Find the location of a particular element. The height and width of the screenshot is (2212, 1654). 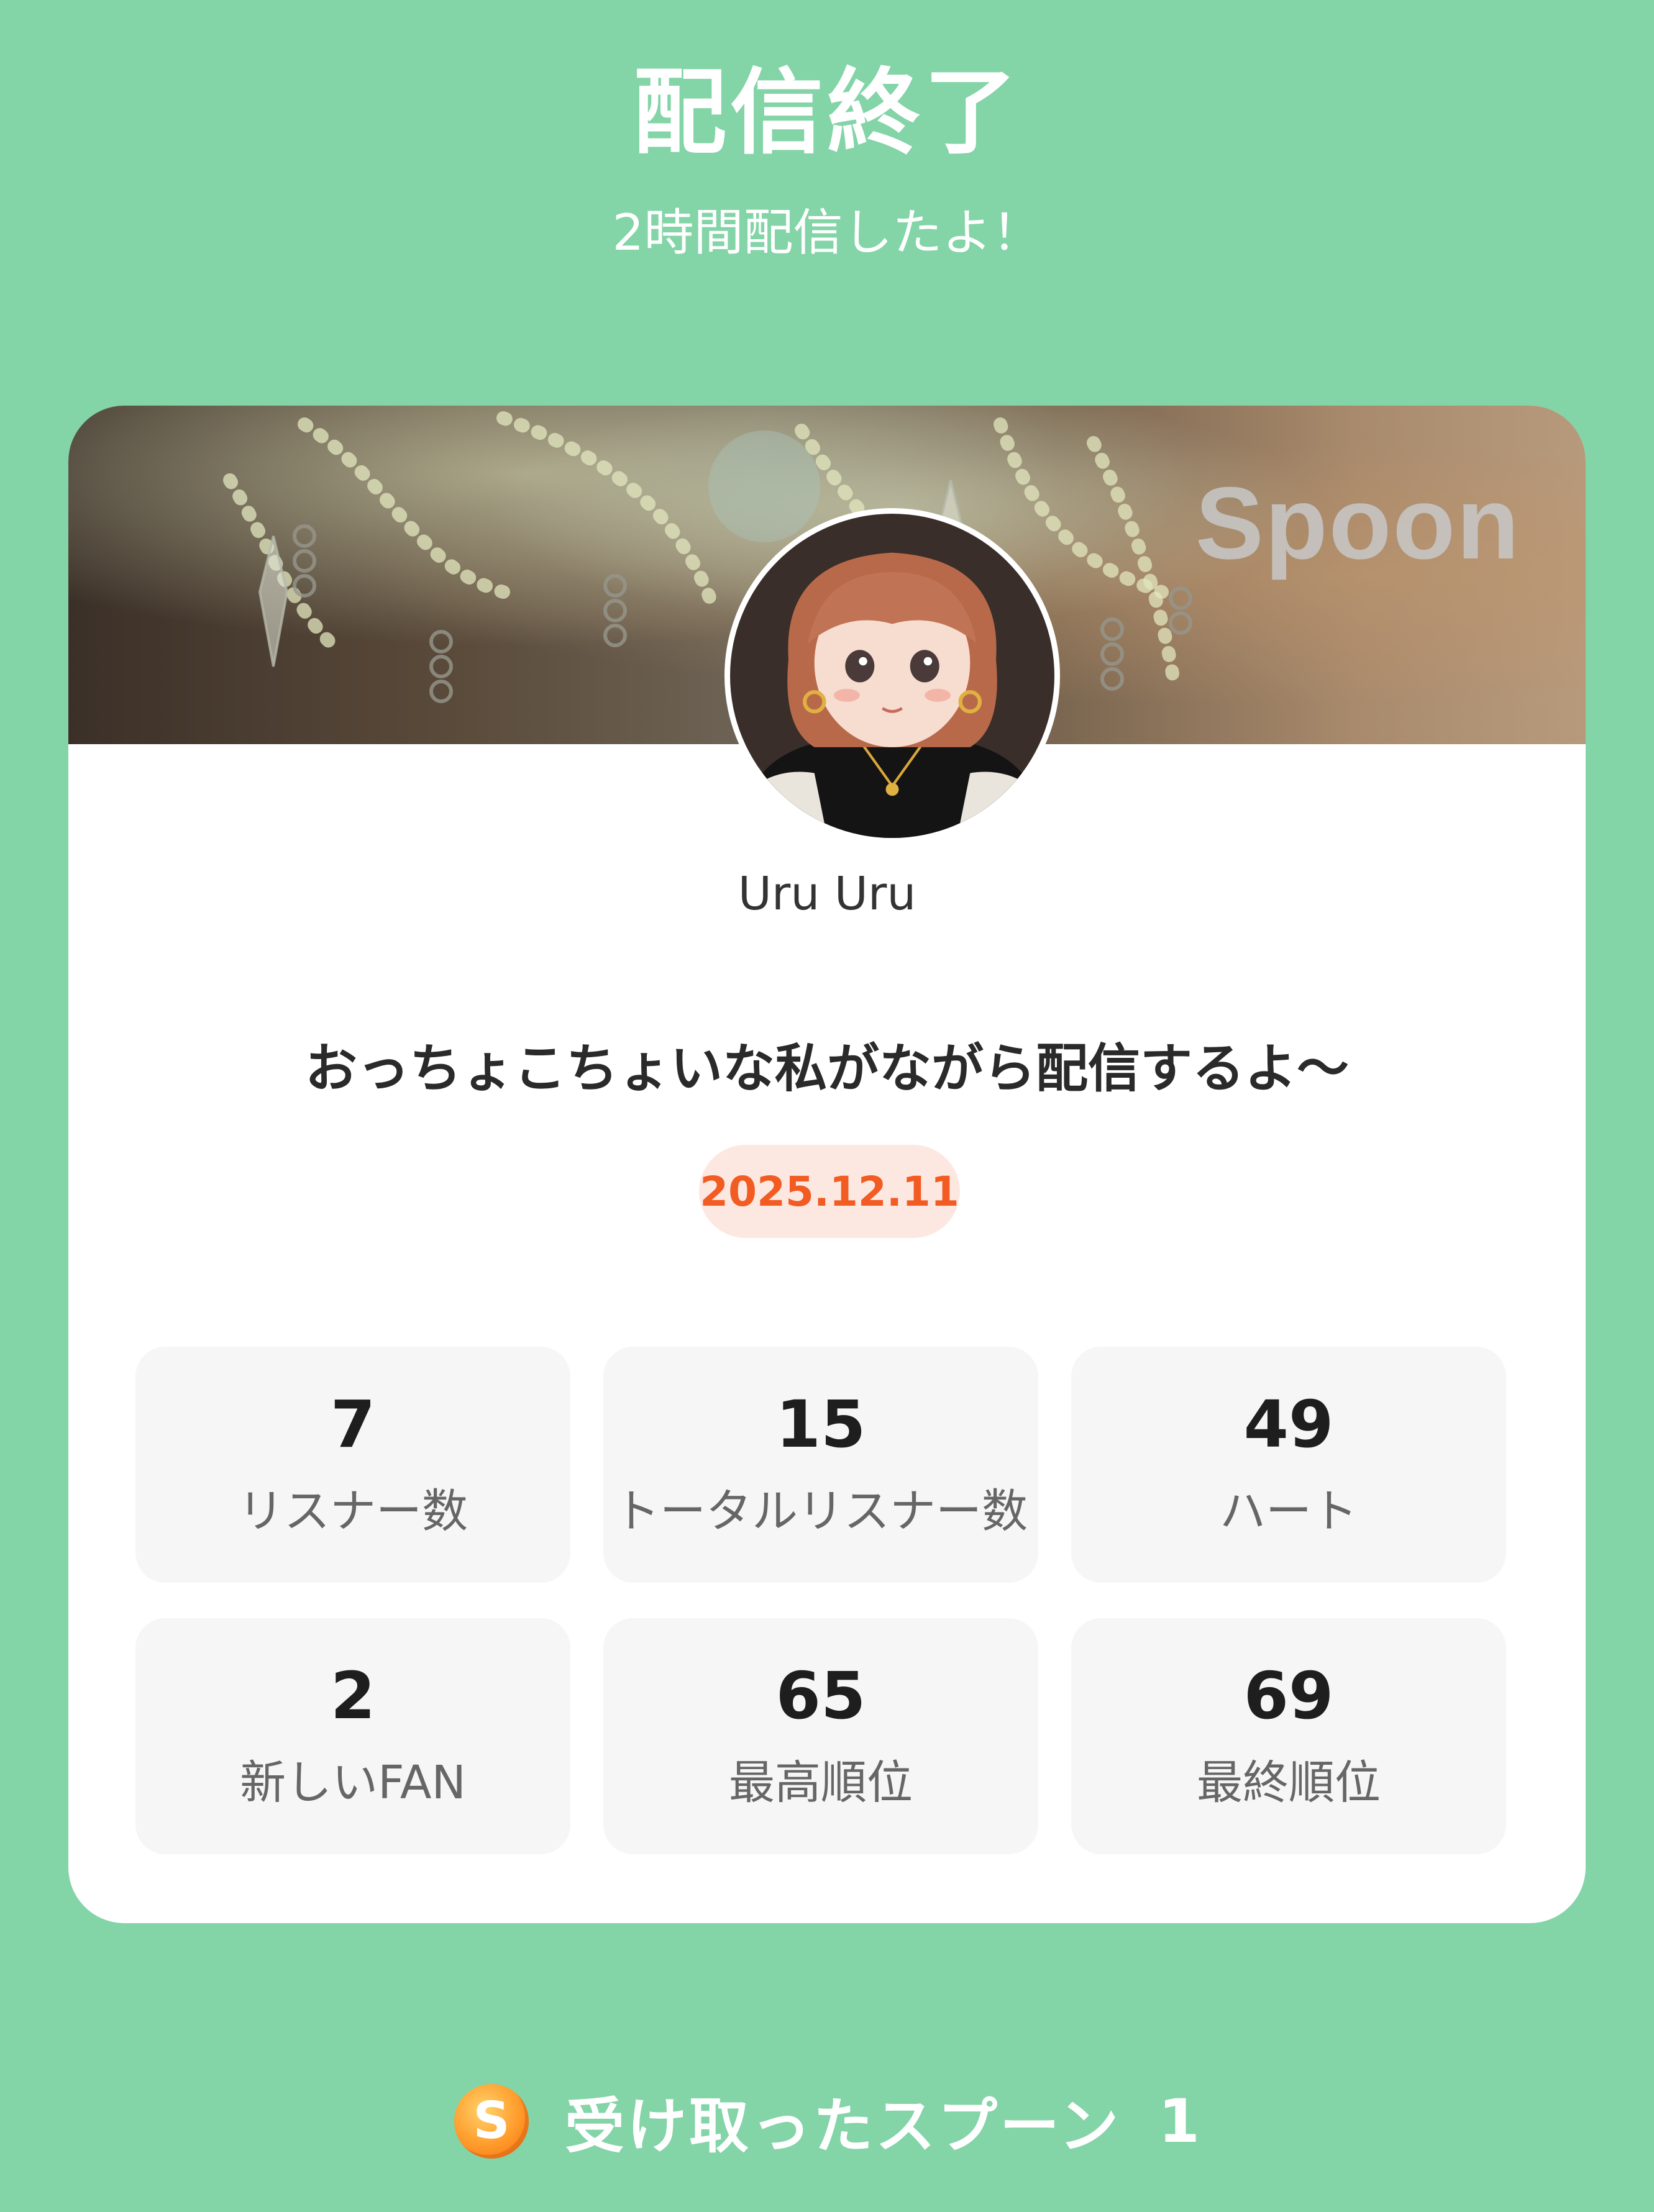

date-badge: 2025.12.11 is located at coordinates (830, 1191).